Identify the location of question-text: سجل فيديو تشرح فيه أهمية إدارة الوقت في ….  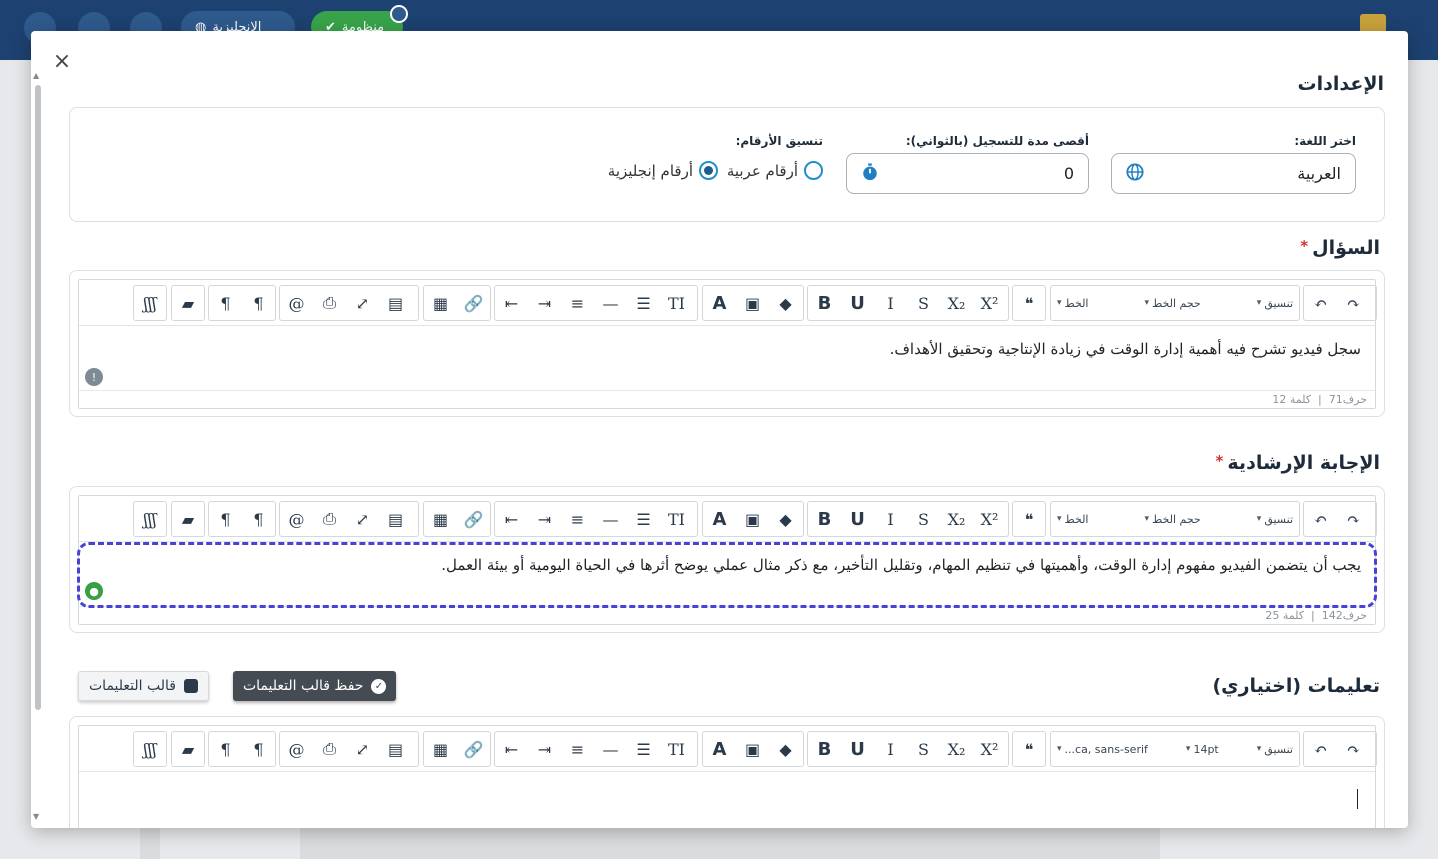
(727, 358).